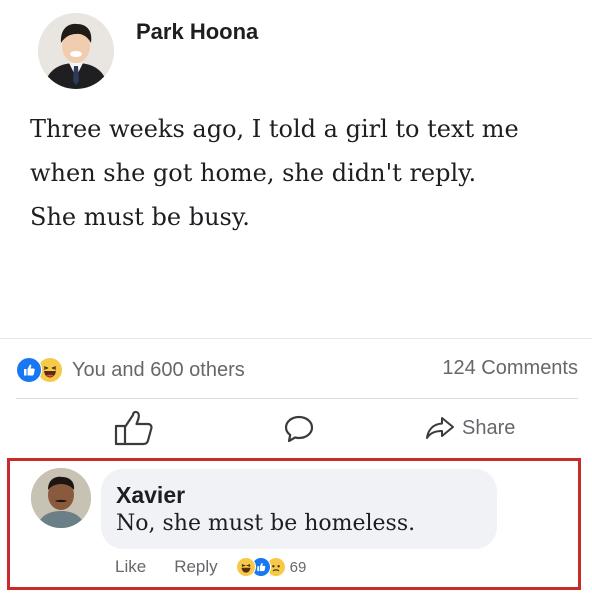 The width and height of the screenshot is (592, 600). What do you see at coordinates (266, 523) in the screenshot?
I see `comment-text: No, she must be homeless.` at bounding box center [266, 523].